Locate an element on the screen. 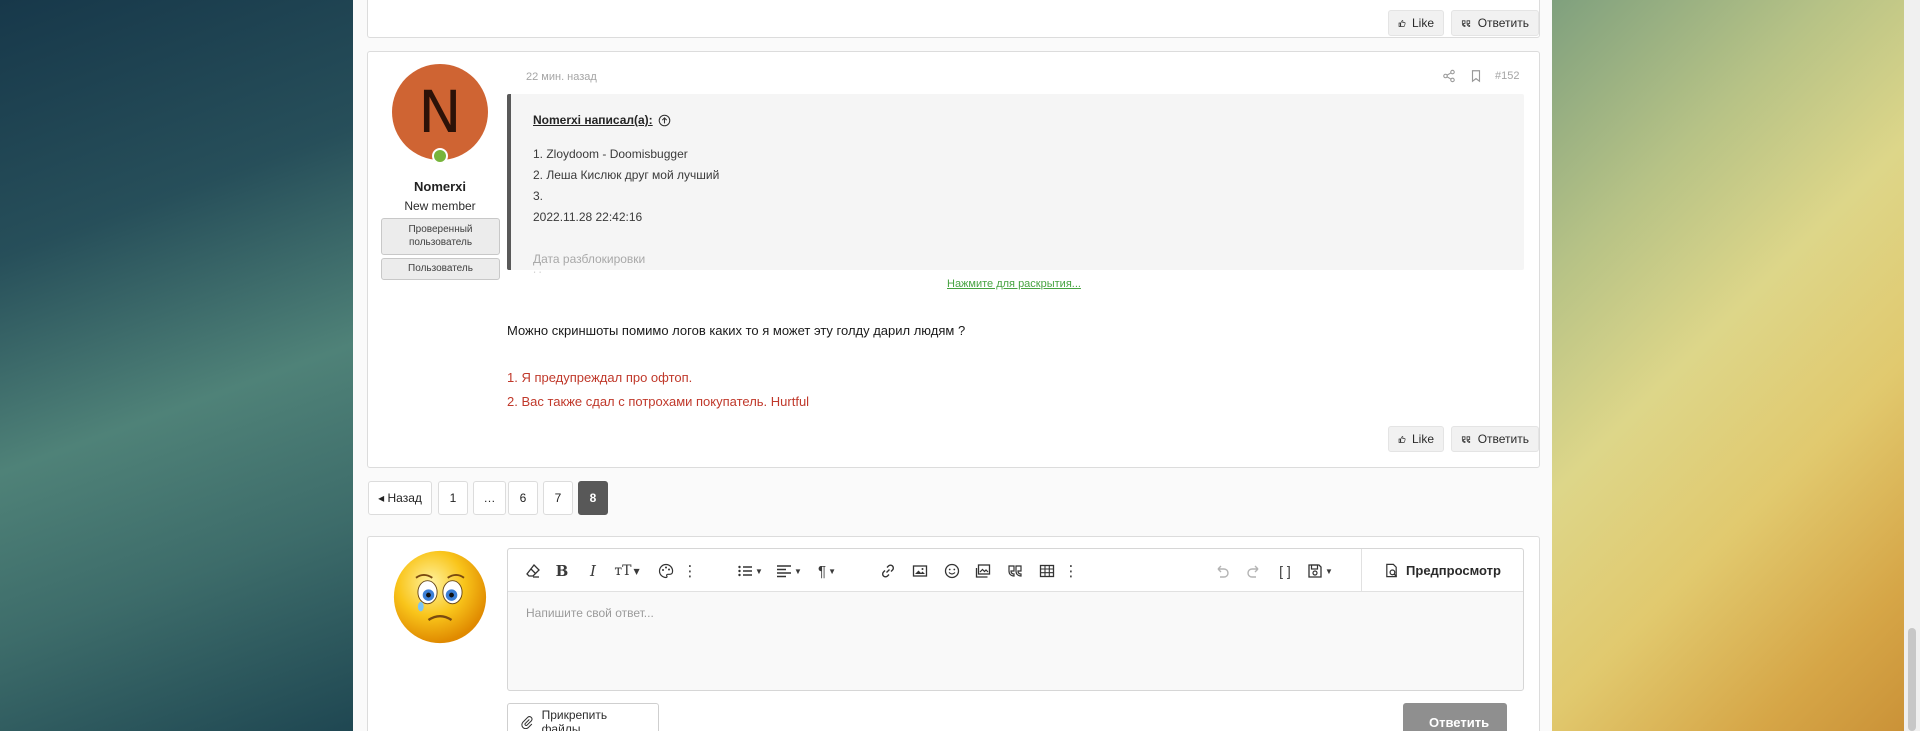 The image size is (1920, 731). link-icon is located at coordinates (888, 571).